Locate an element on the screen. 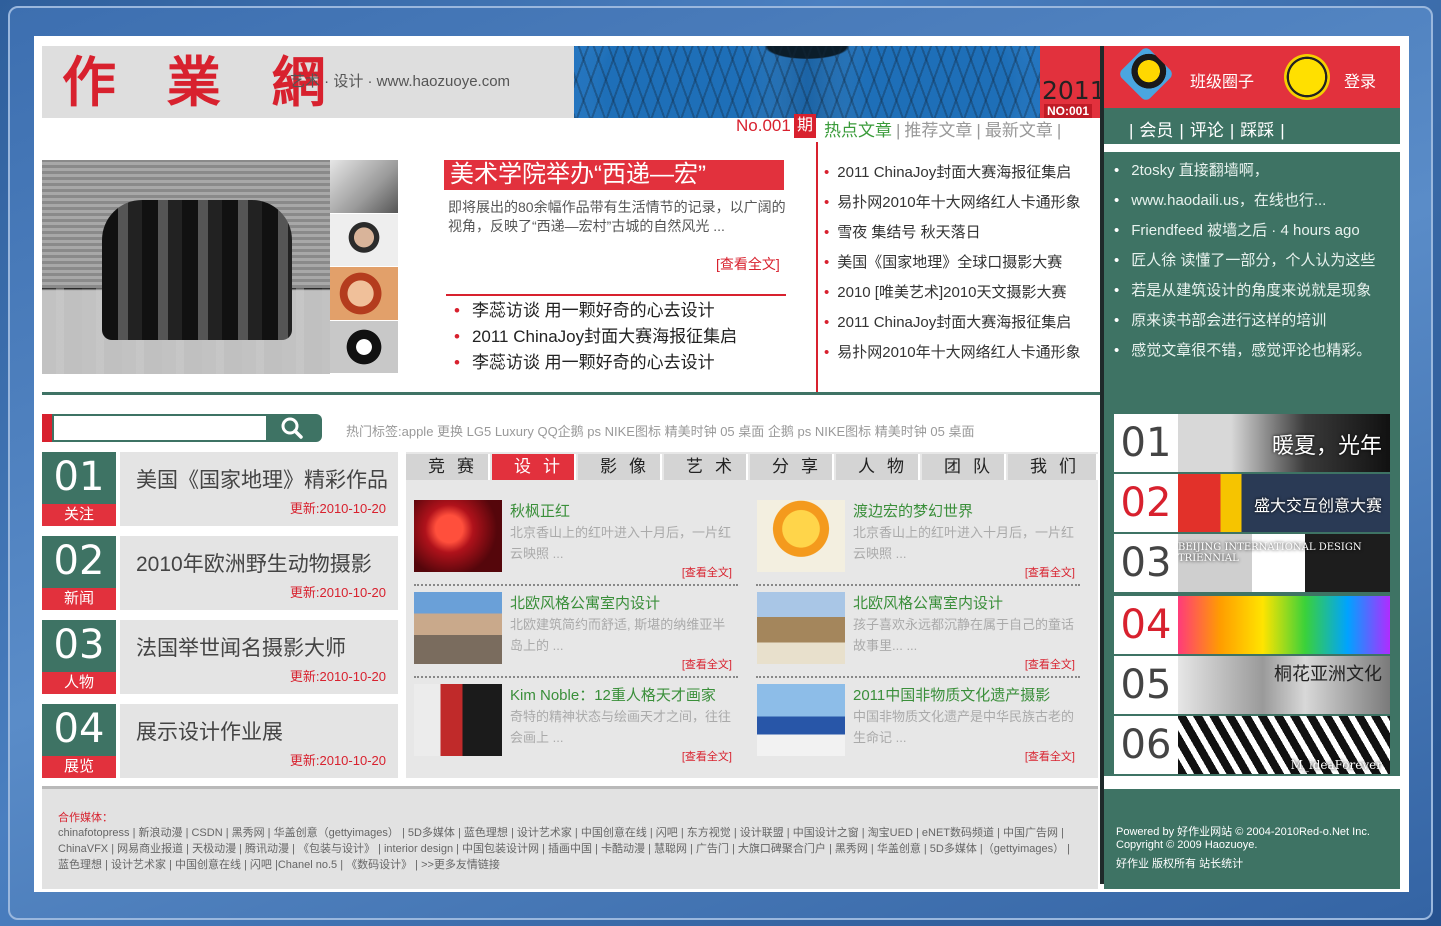 The width and height of the screenshot is (1441, 926). numbered-item: 02 新闻 2010年欧洲野生动物摄影 更新:2010-10-20 is located at coordinates (220, 573).